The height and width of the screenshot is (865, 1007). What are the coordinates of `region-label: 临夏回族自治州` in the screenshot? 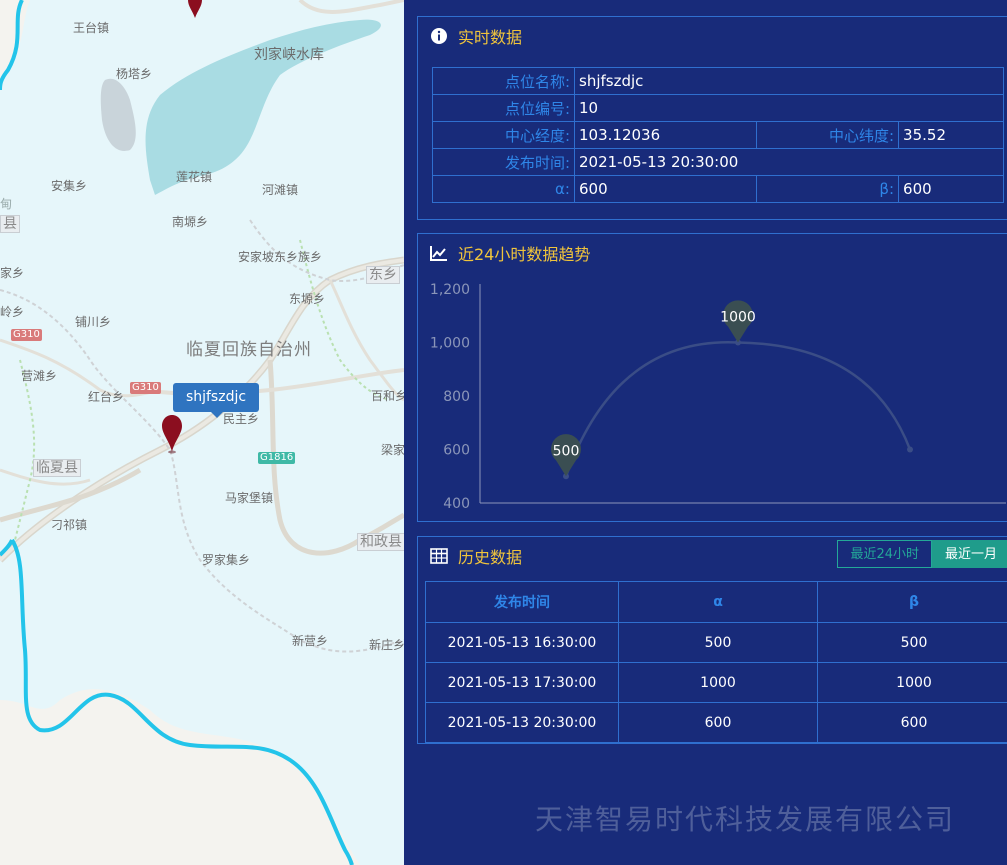 It's located at (249, 350).